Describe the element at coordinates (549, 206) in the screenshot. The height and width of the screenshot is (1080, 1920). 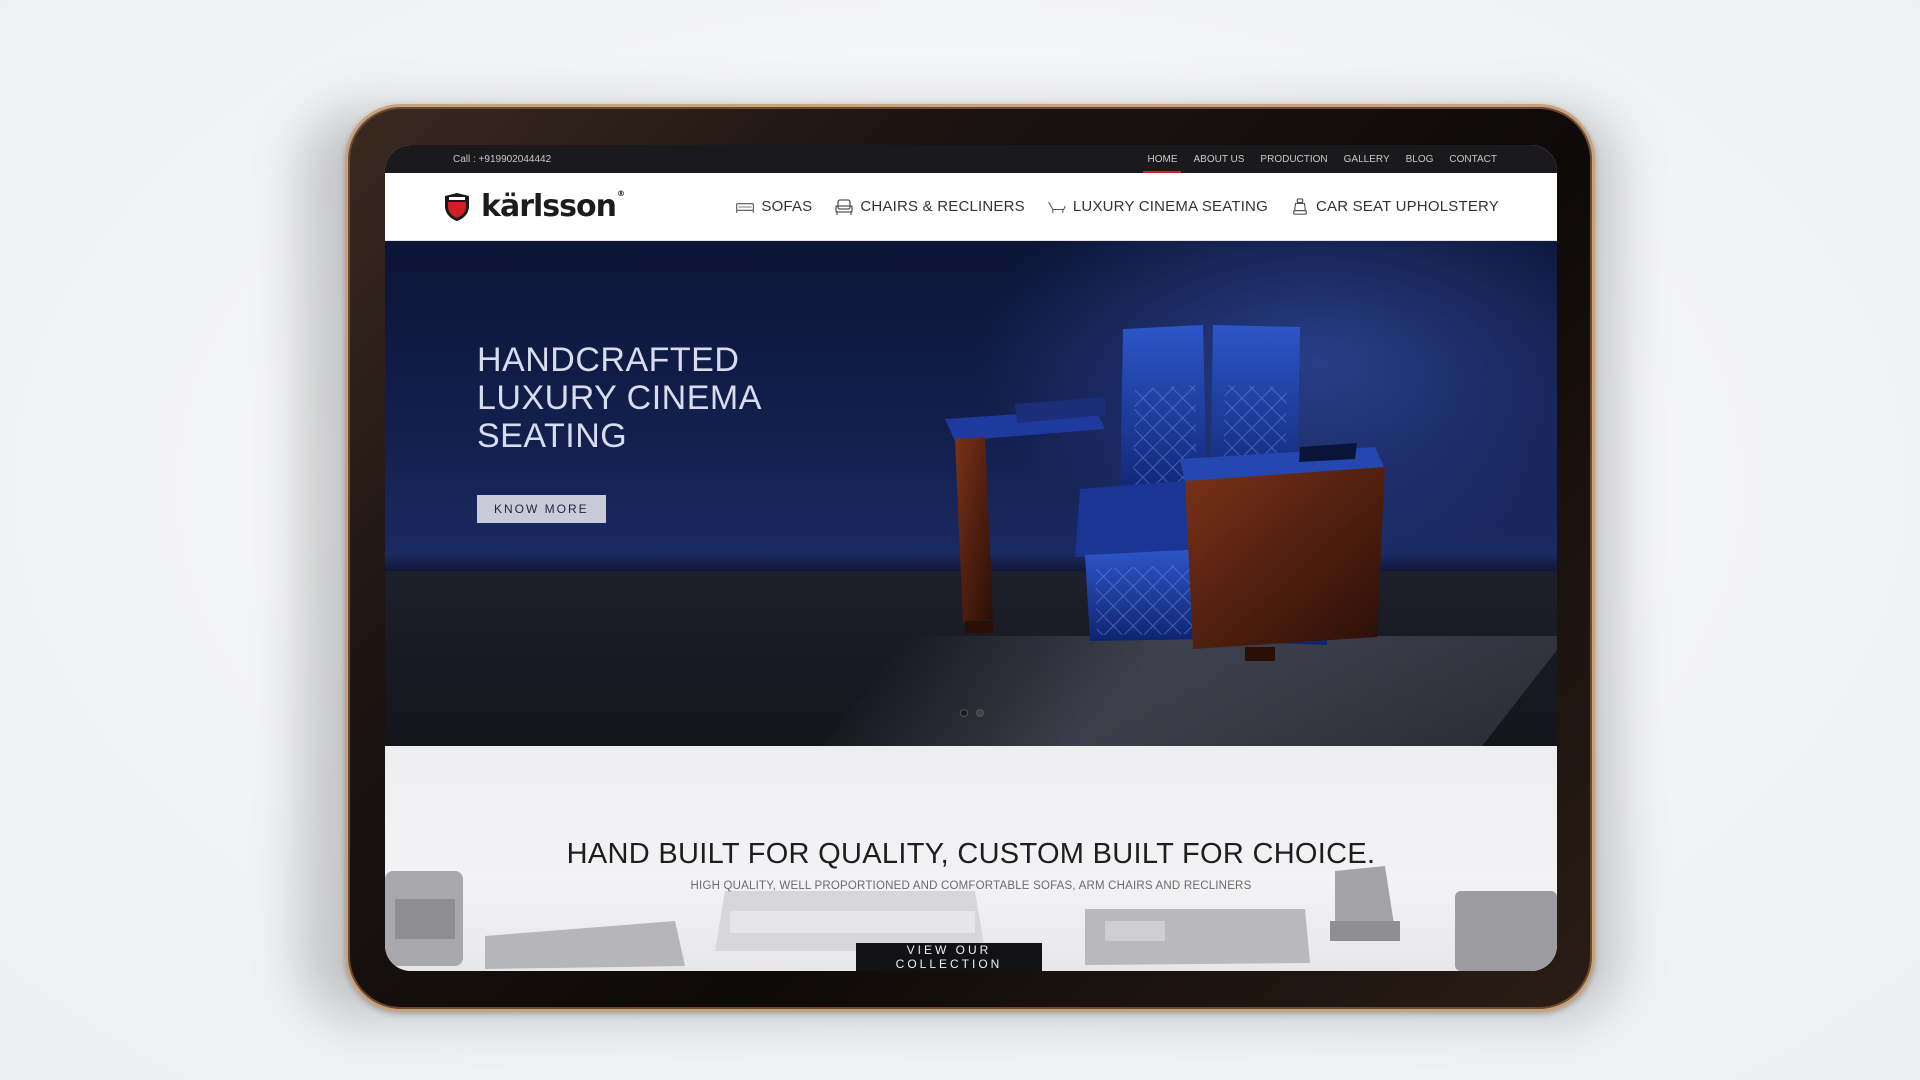
I see `brand-name: kärlsson` at that location.